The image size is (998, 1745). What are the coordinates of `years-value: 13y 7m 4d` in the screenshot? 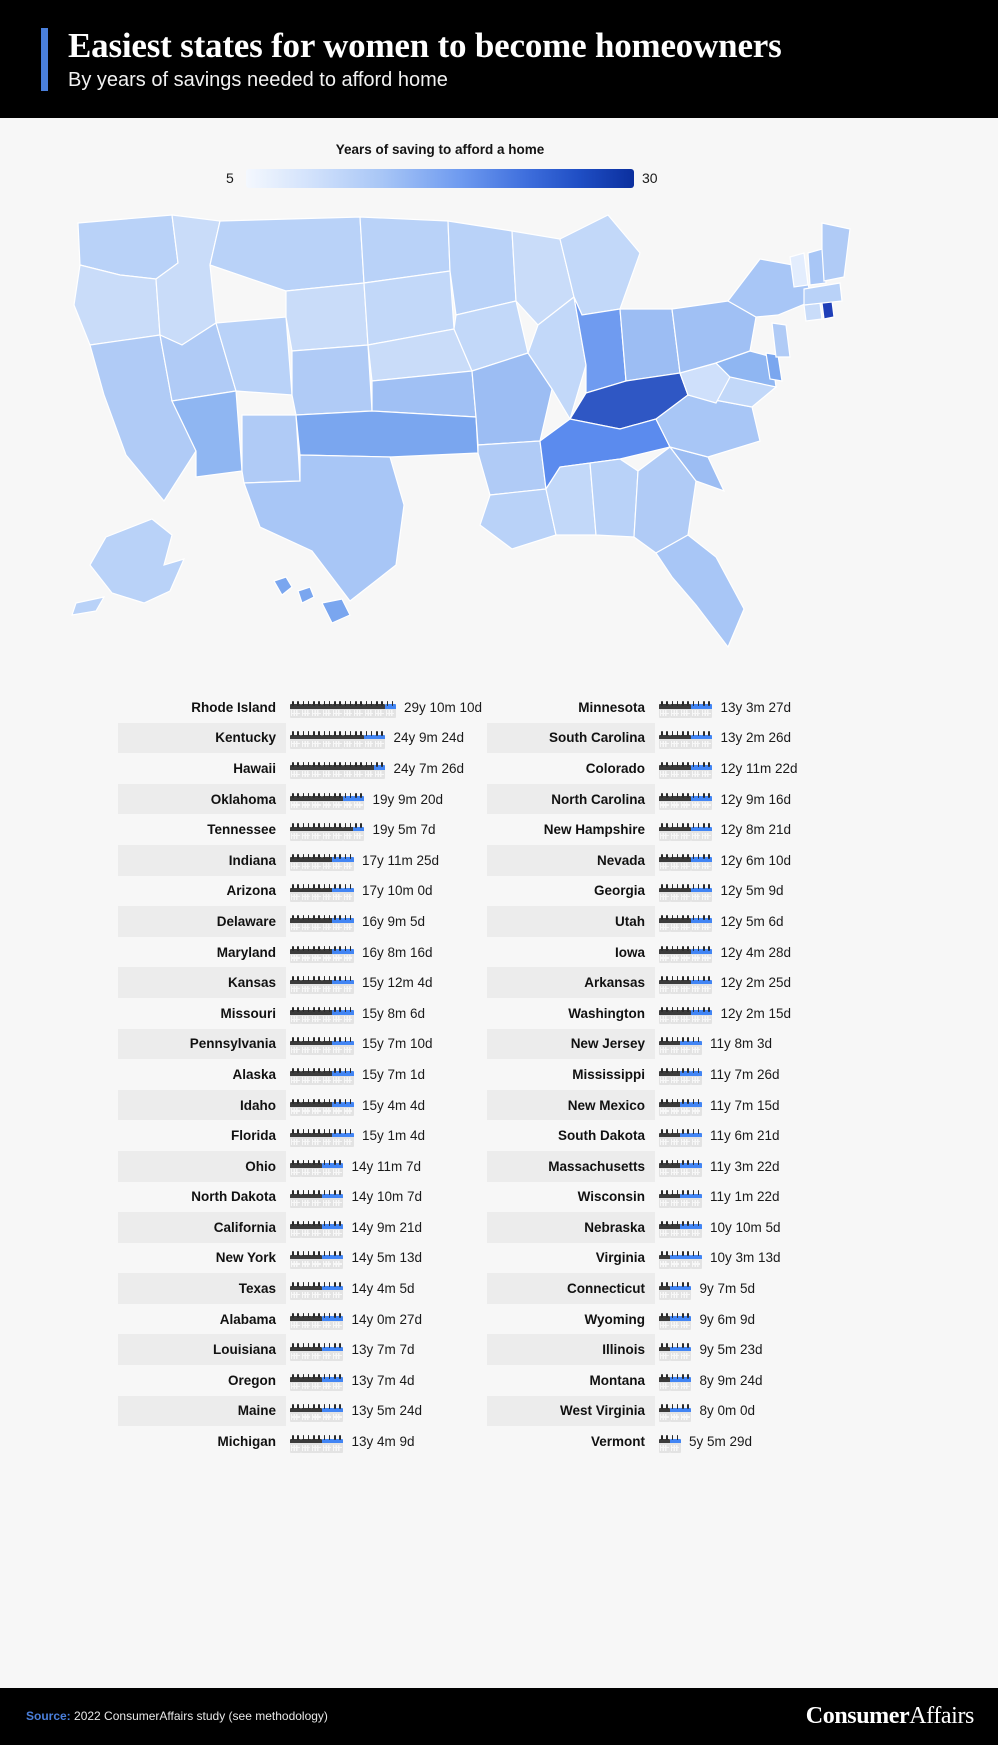 It's located at (383, 1380).